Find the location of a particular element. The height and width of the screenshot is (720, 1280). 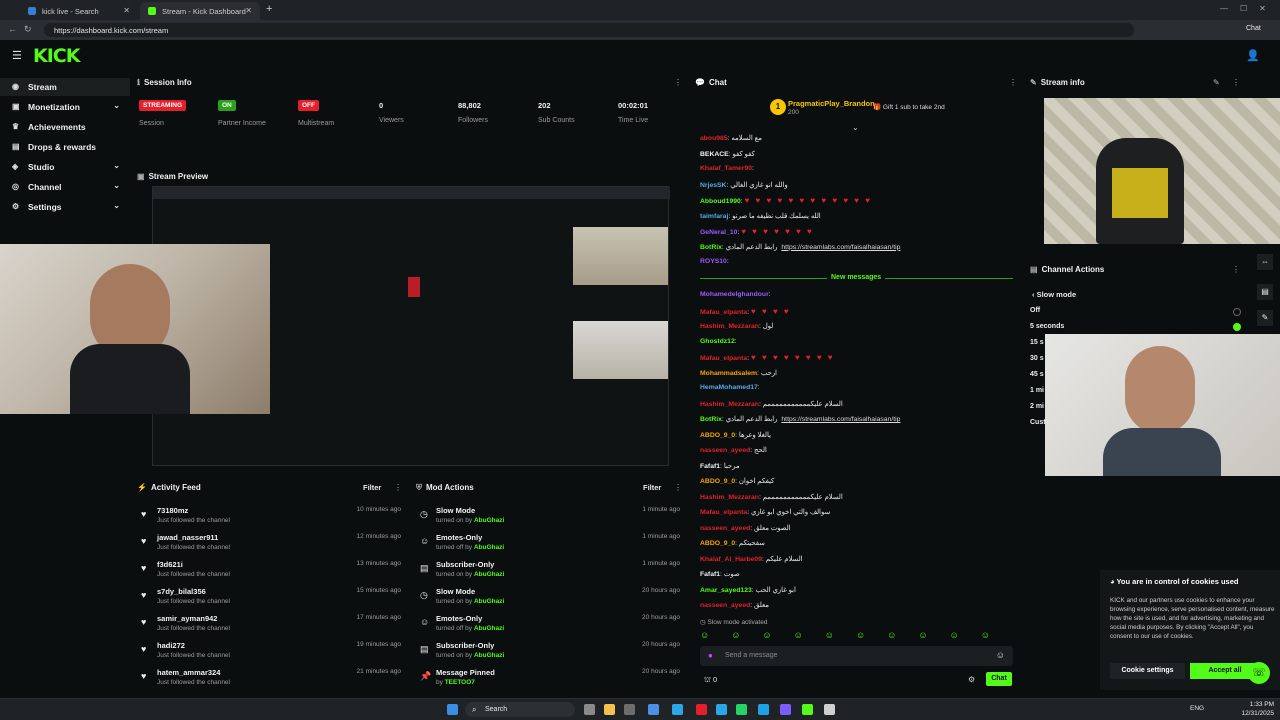

chat-username: ROYS10 is located at coordinates (713, 261).